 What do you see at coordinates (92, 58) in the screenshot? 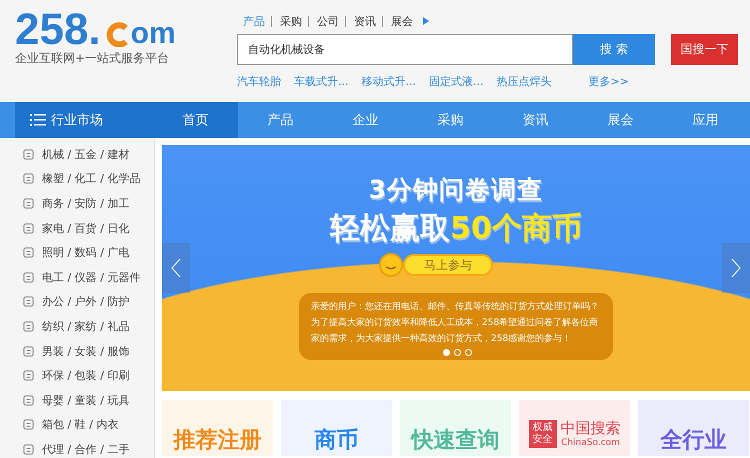
I see `logo-slogan: 企业互联网+一站式服务平台` at bounding box center [92, 58].